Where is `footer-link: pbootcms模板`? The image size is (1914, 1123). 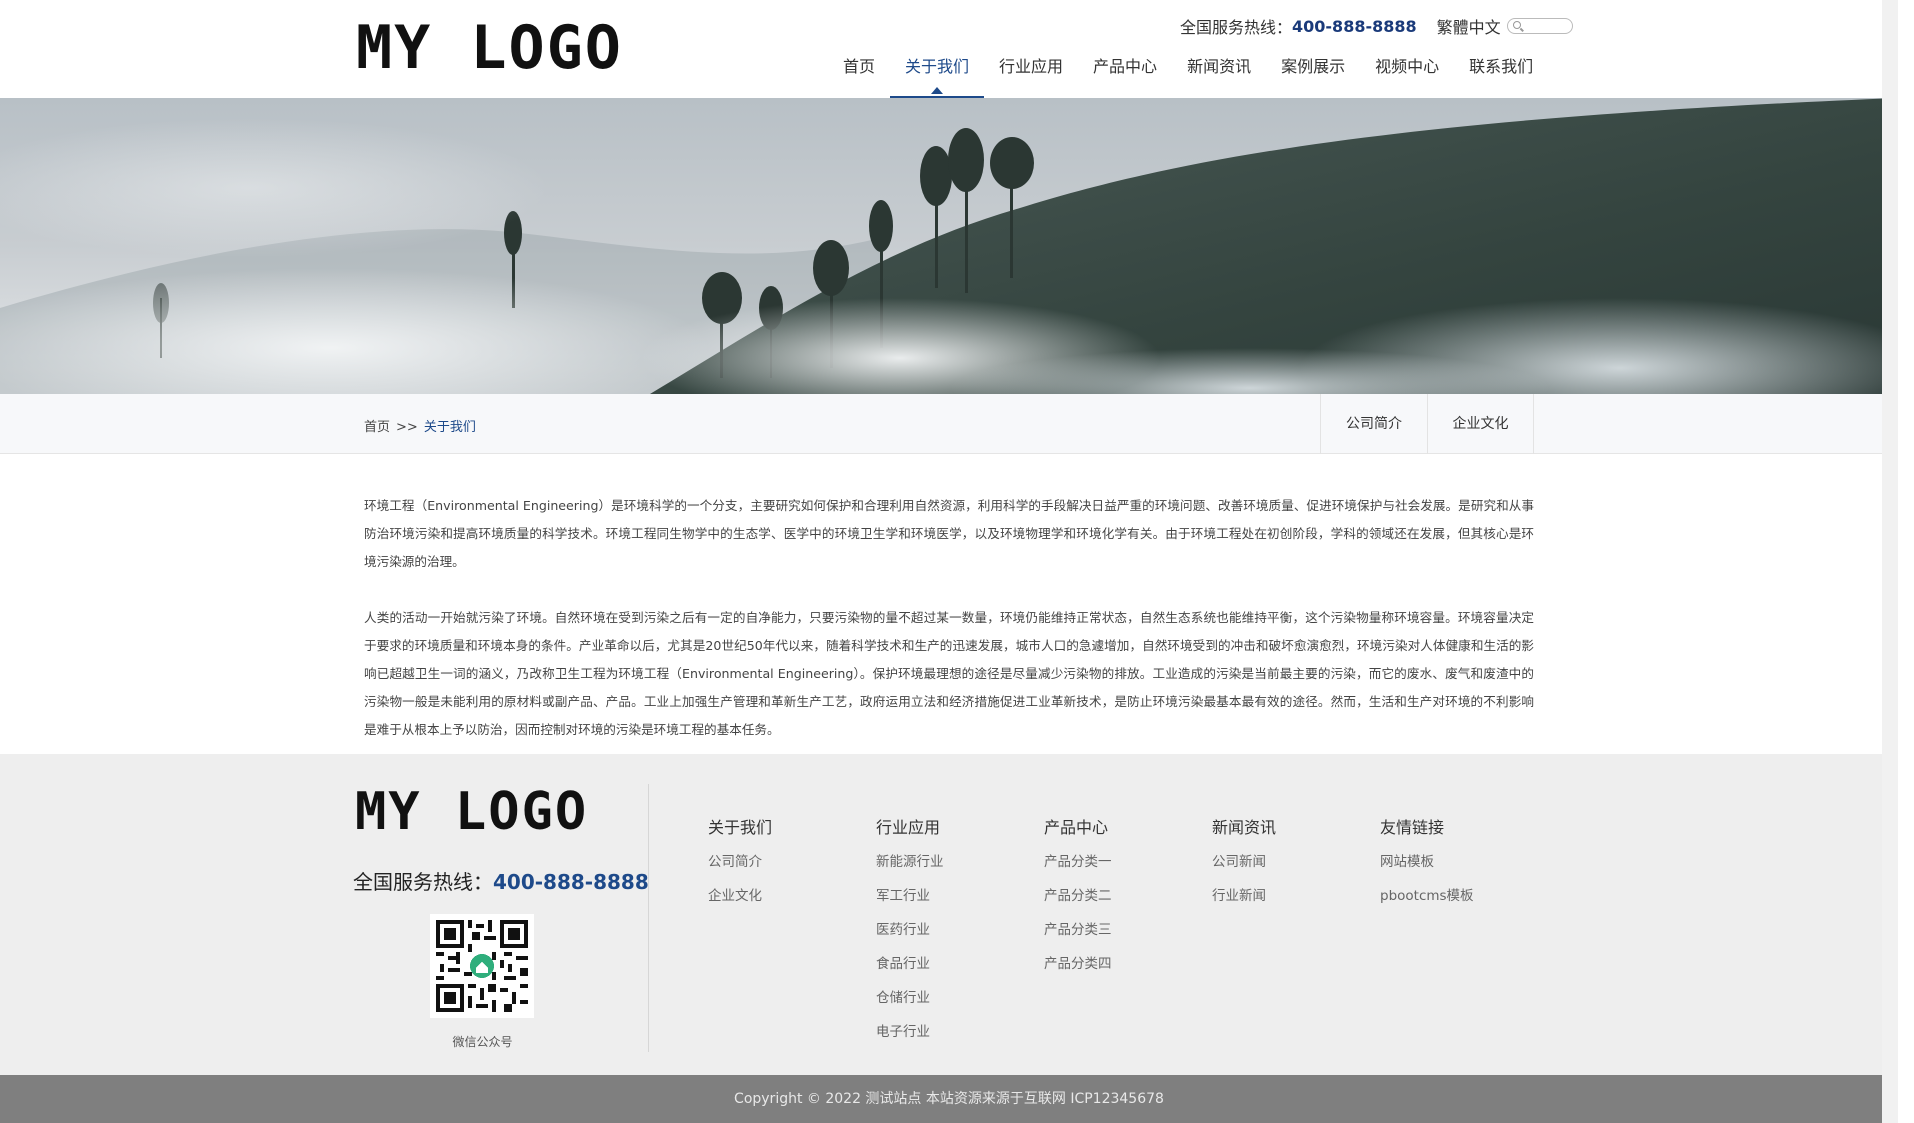
footer-link: pbootcms模板 is located at coordinates (1464, 903).